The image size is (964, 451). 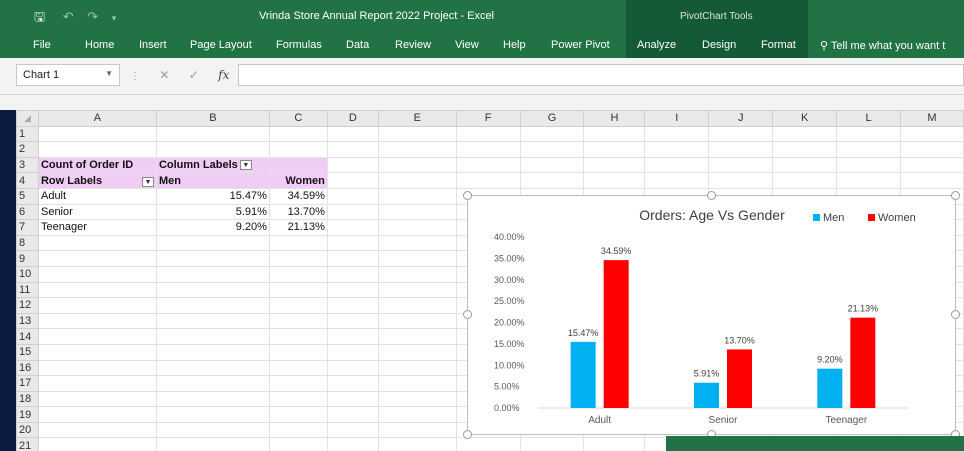 What do you see at coordinates (467, 45) in the screenshot?
I see `tab-view: View` at bounding box center [467, 45].